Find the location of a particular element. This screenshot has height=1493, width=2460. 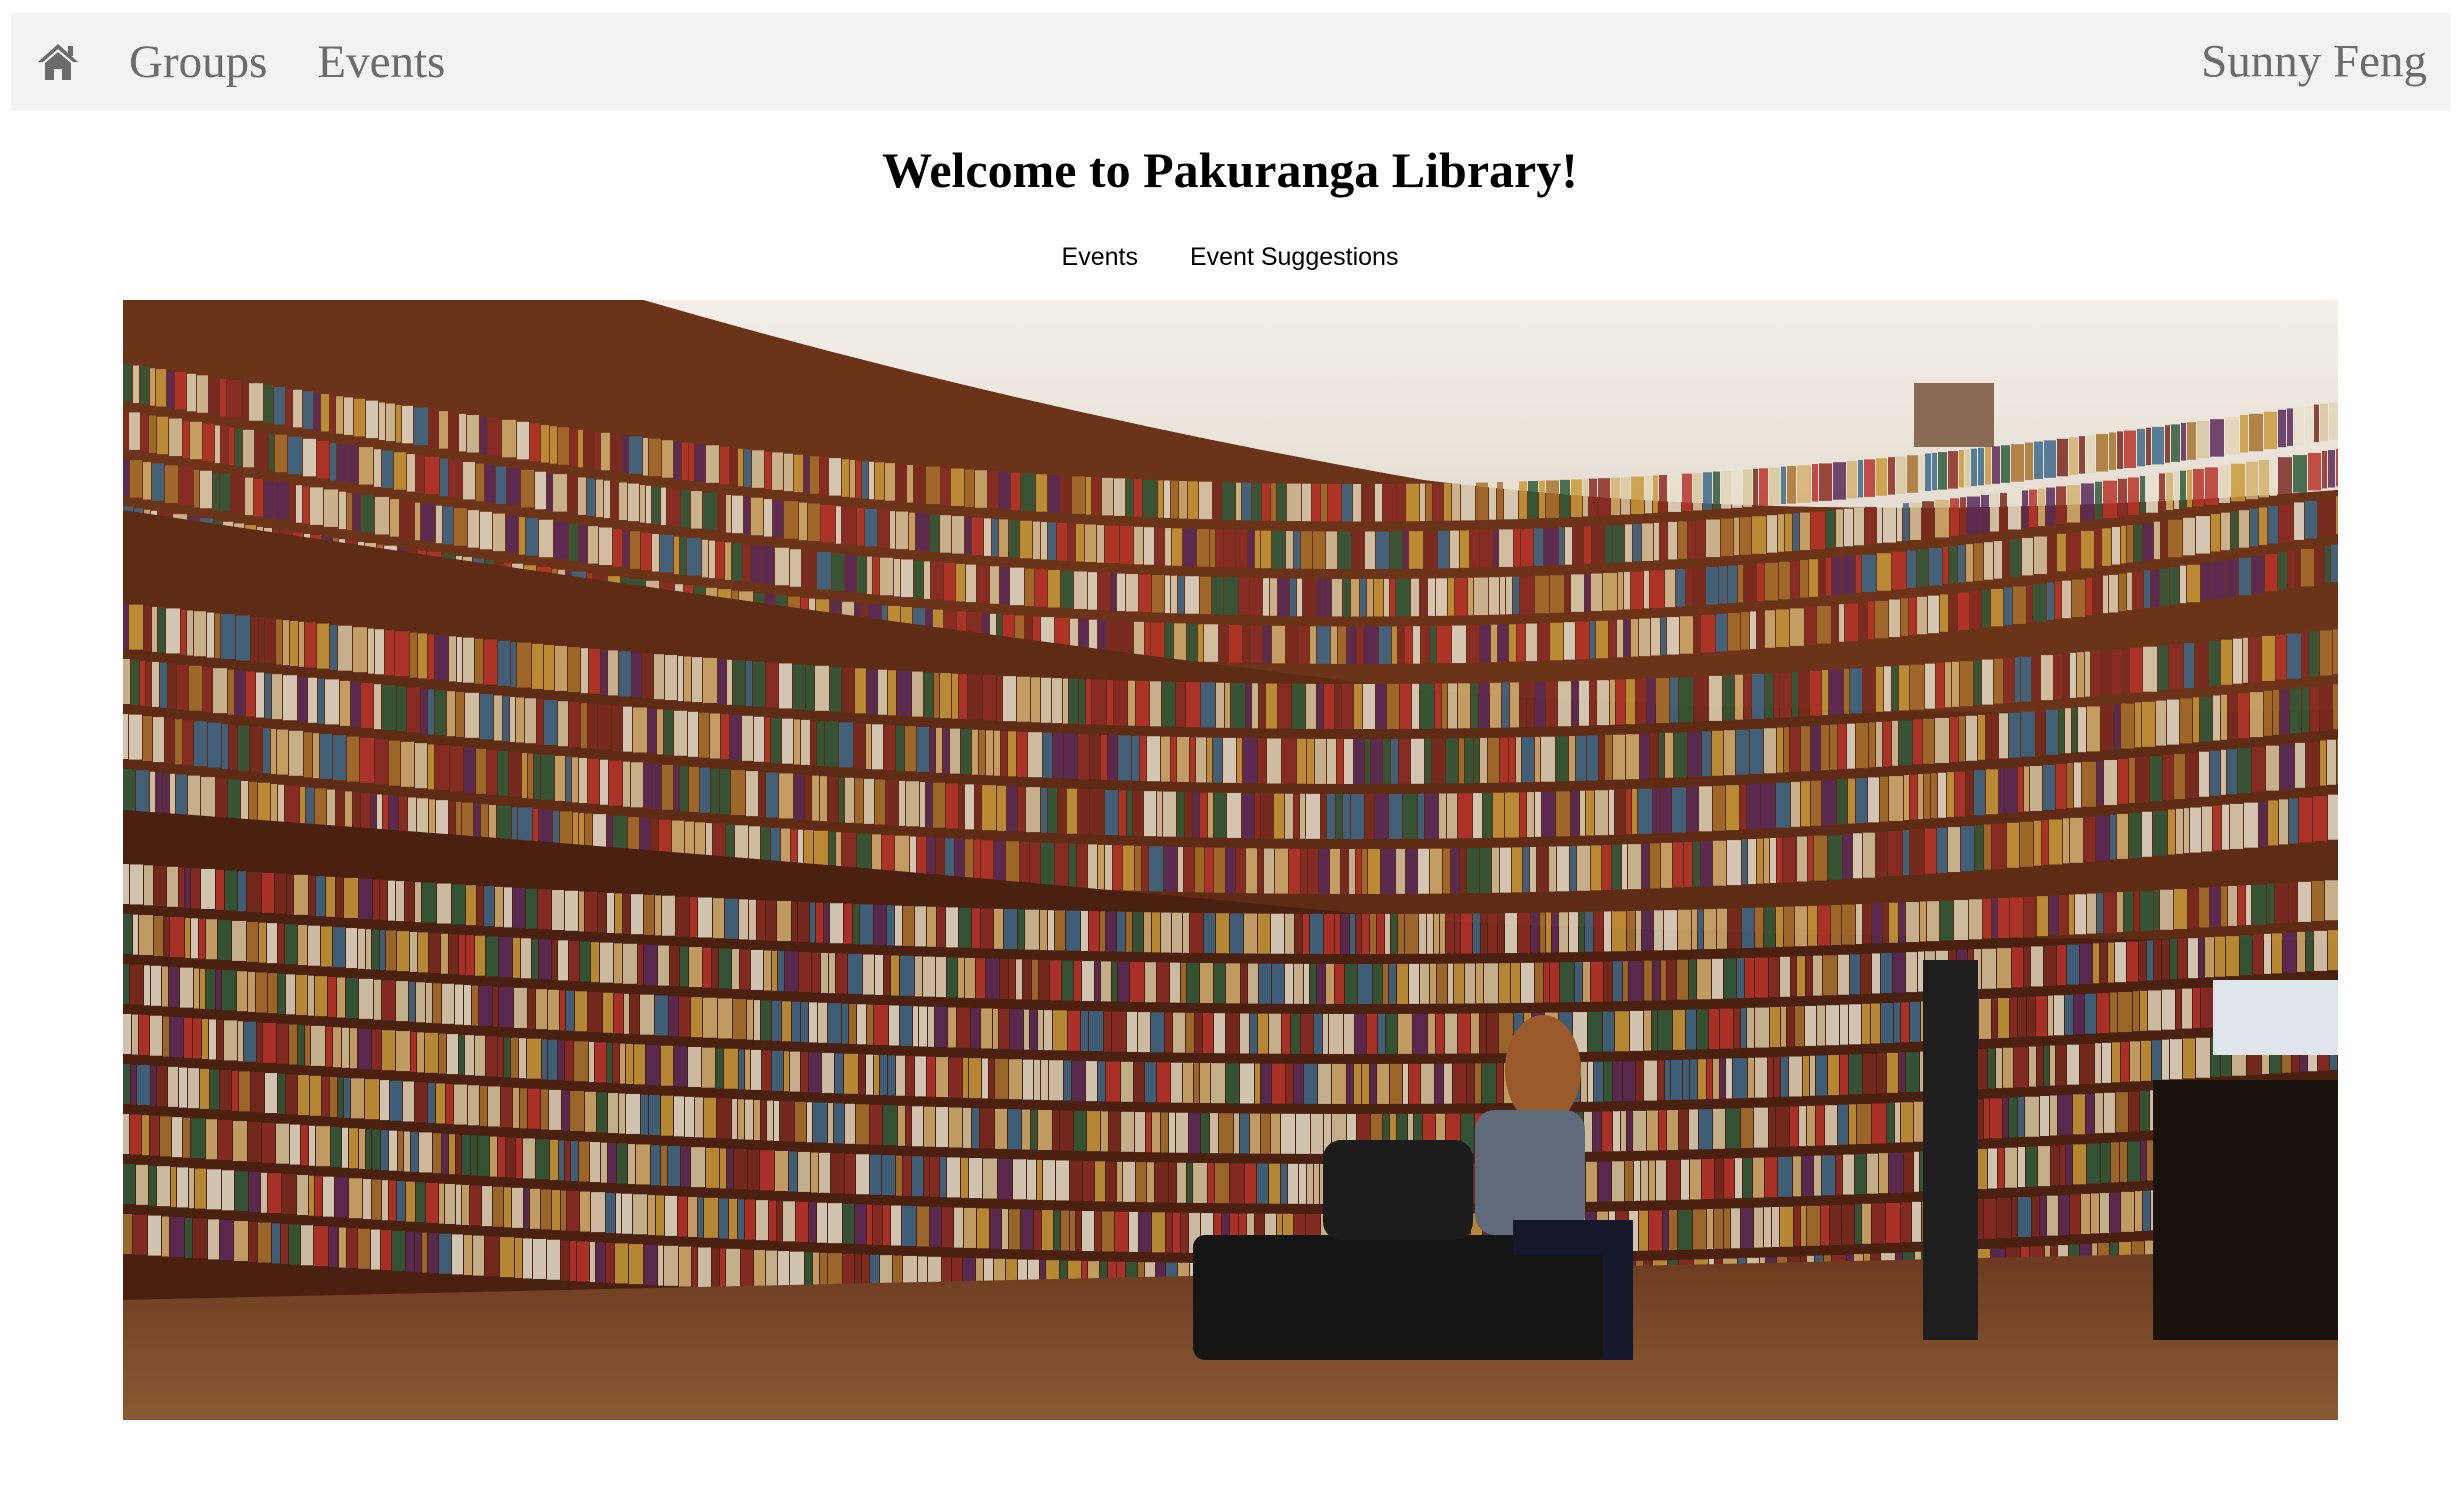

nav-link-events: Events is located at coordinates (381, 62).